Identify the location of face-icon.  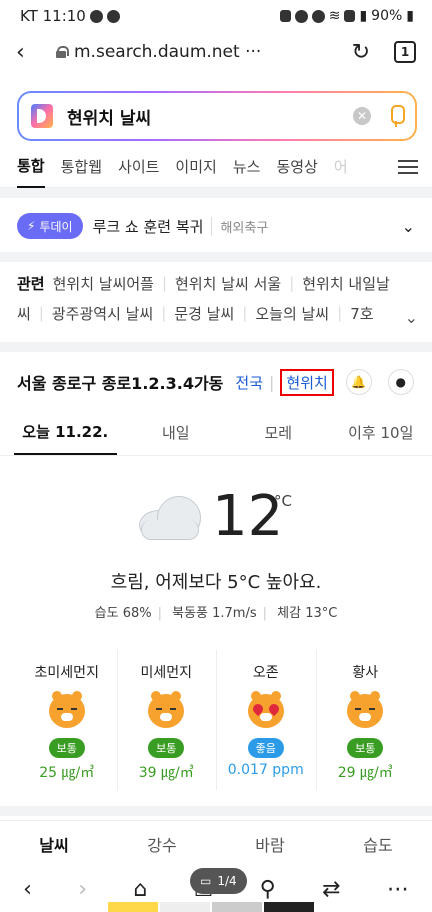
(285, 16).